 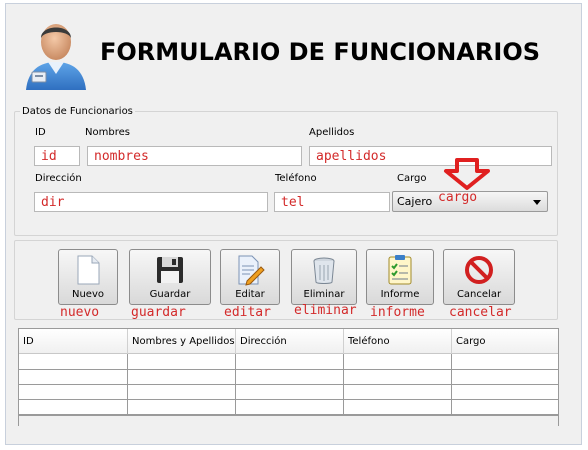 What do you see at coordinates (170, 270) in the screenshot?
I see `floppy-disk-icon` at bounding box center [170, 270].